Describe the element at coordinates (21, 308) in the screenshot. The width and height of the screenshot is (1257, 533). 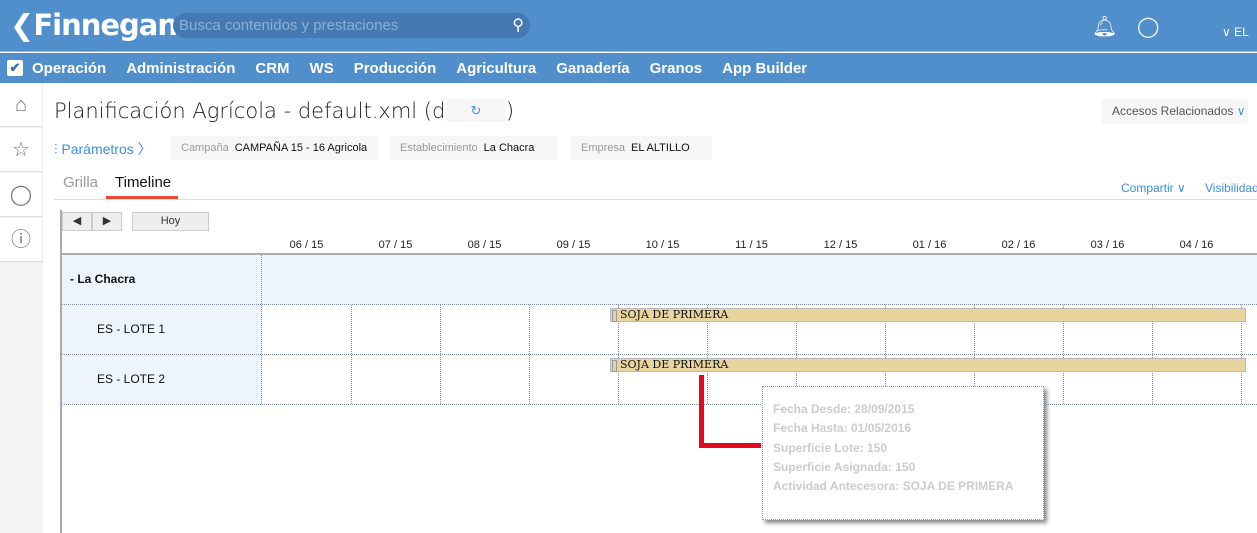
I see `sidebar: ⌂ ☆ ◯ ⓘ` at that location.